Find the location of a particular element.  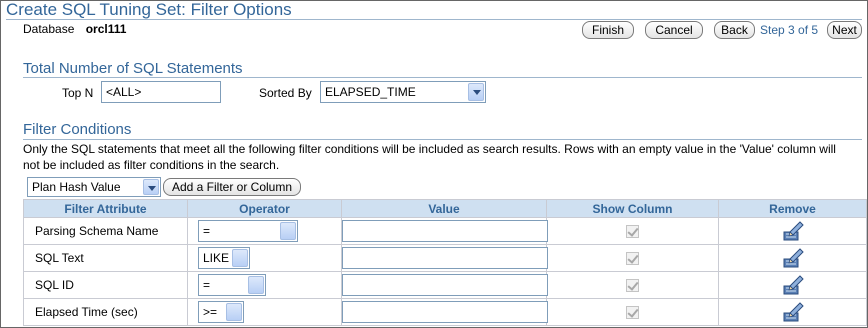

back-button: Back is located at coordinates (734, 30).